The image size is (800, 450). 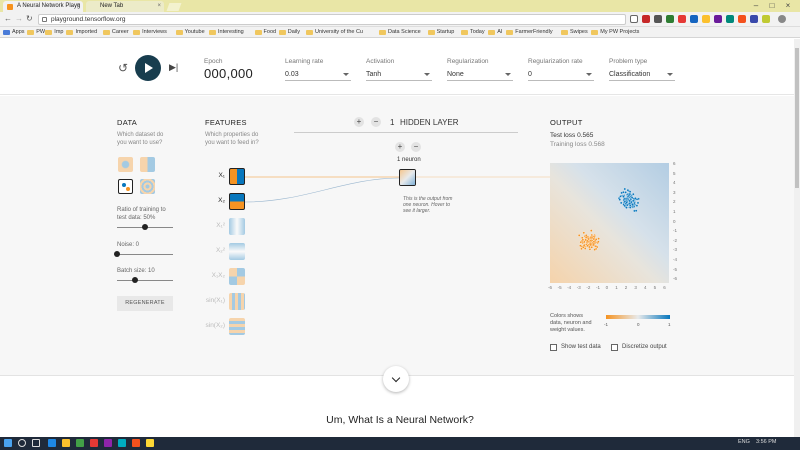 I want to click on bookmark-item: Today, so click(x=472, y=32).